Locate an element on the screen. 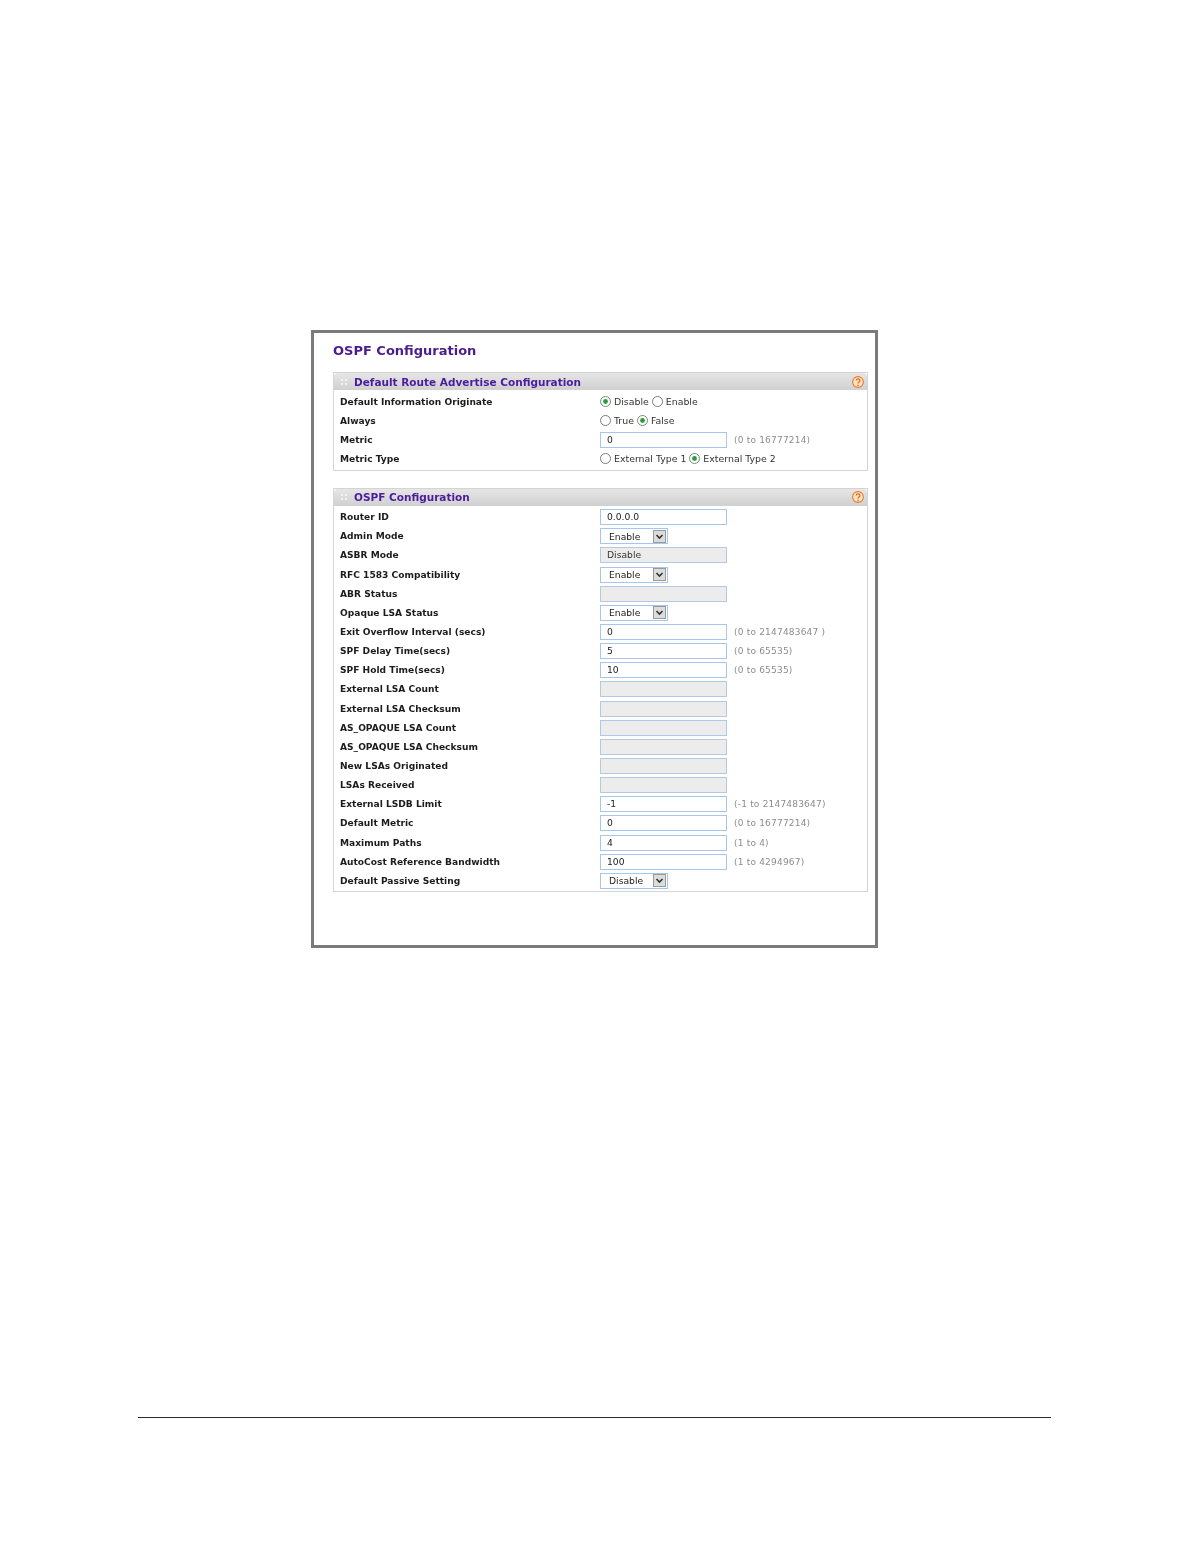  radio-label: False is located at coordinates (662, 421).